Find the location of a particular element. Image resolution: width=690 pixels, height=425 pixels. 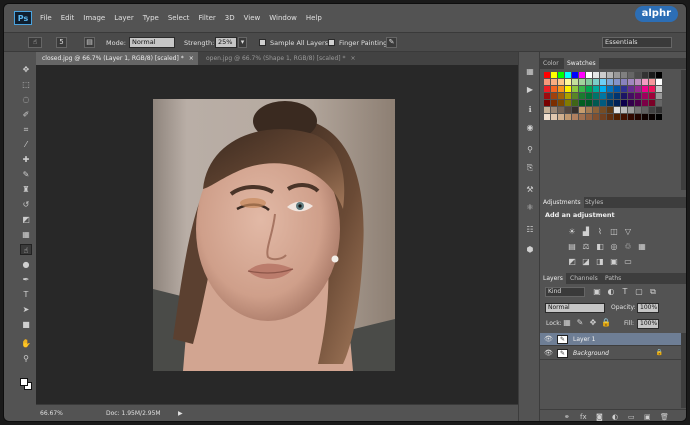

gradient-map-icon: ▭ is located at coordinates (628, 262).